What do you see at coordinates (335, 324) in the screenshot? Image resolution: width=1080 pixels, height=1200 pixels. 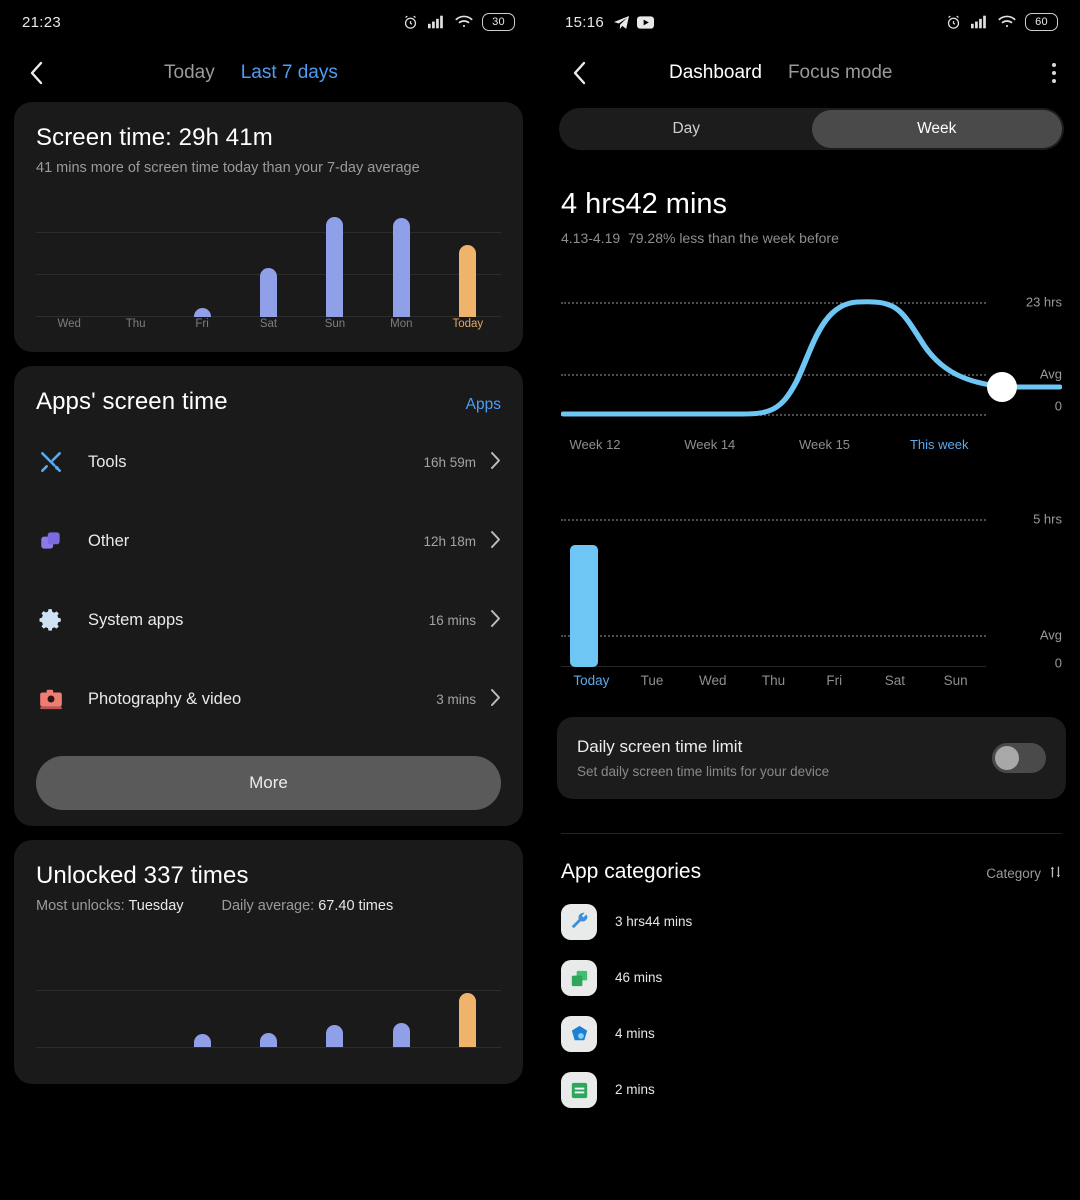 I see `chart-x-label: Sun` at bounding box center [335, 324].